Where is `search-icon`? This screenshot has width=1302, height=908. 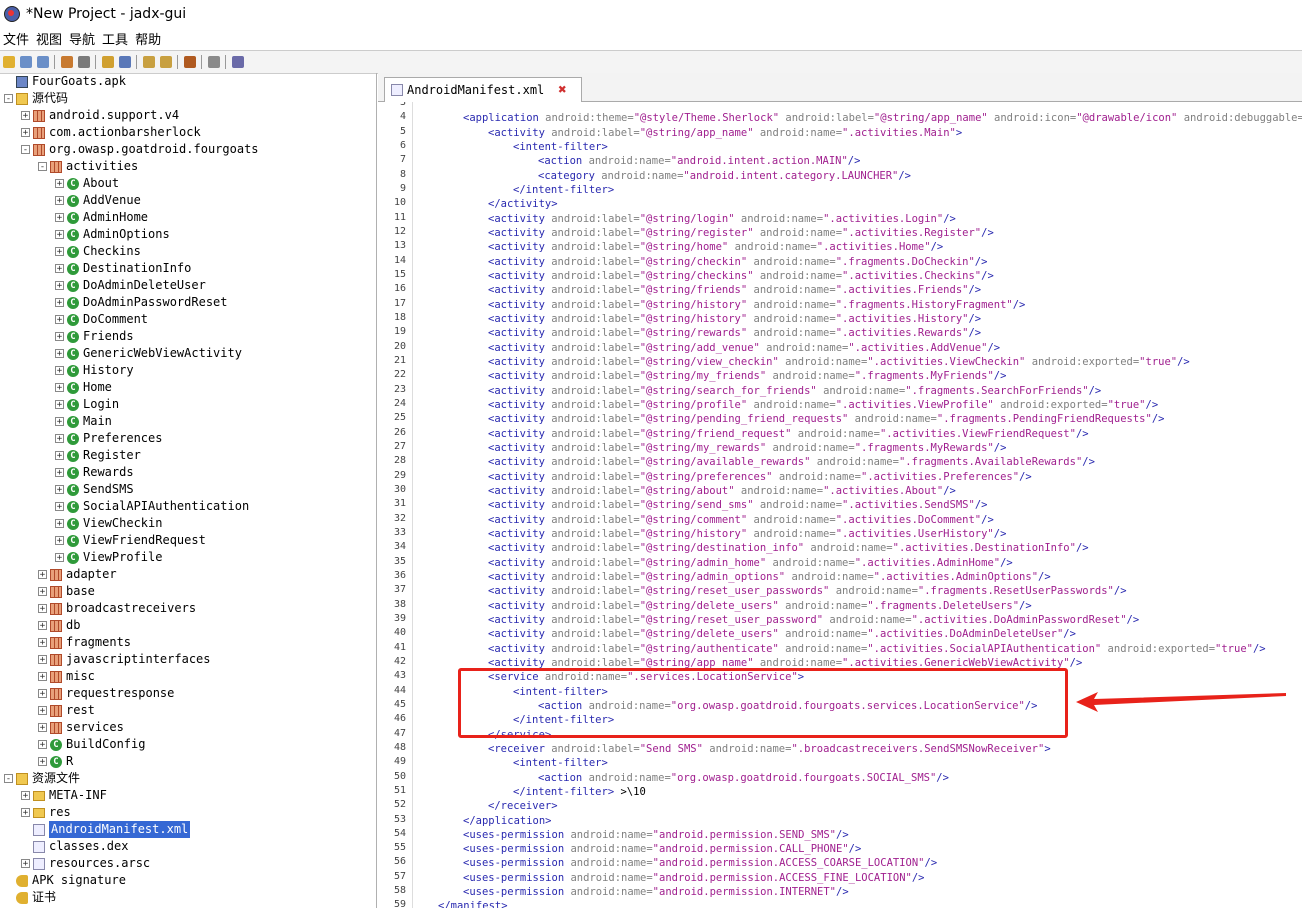 search-icon is located at coordinates (108, 62).